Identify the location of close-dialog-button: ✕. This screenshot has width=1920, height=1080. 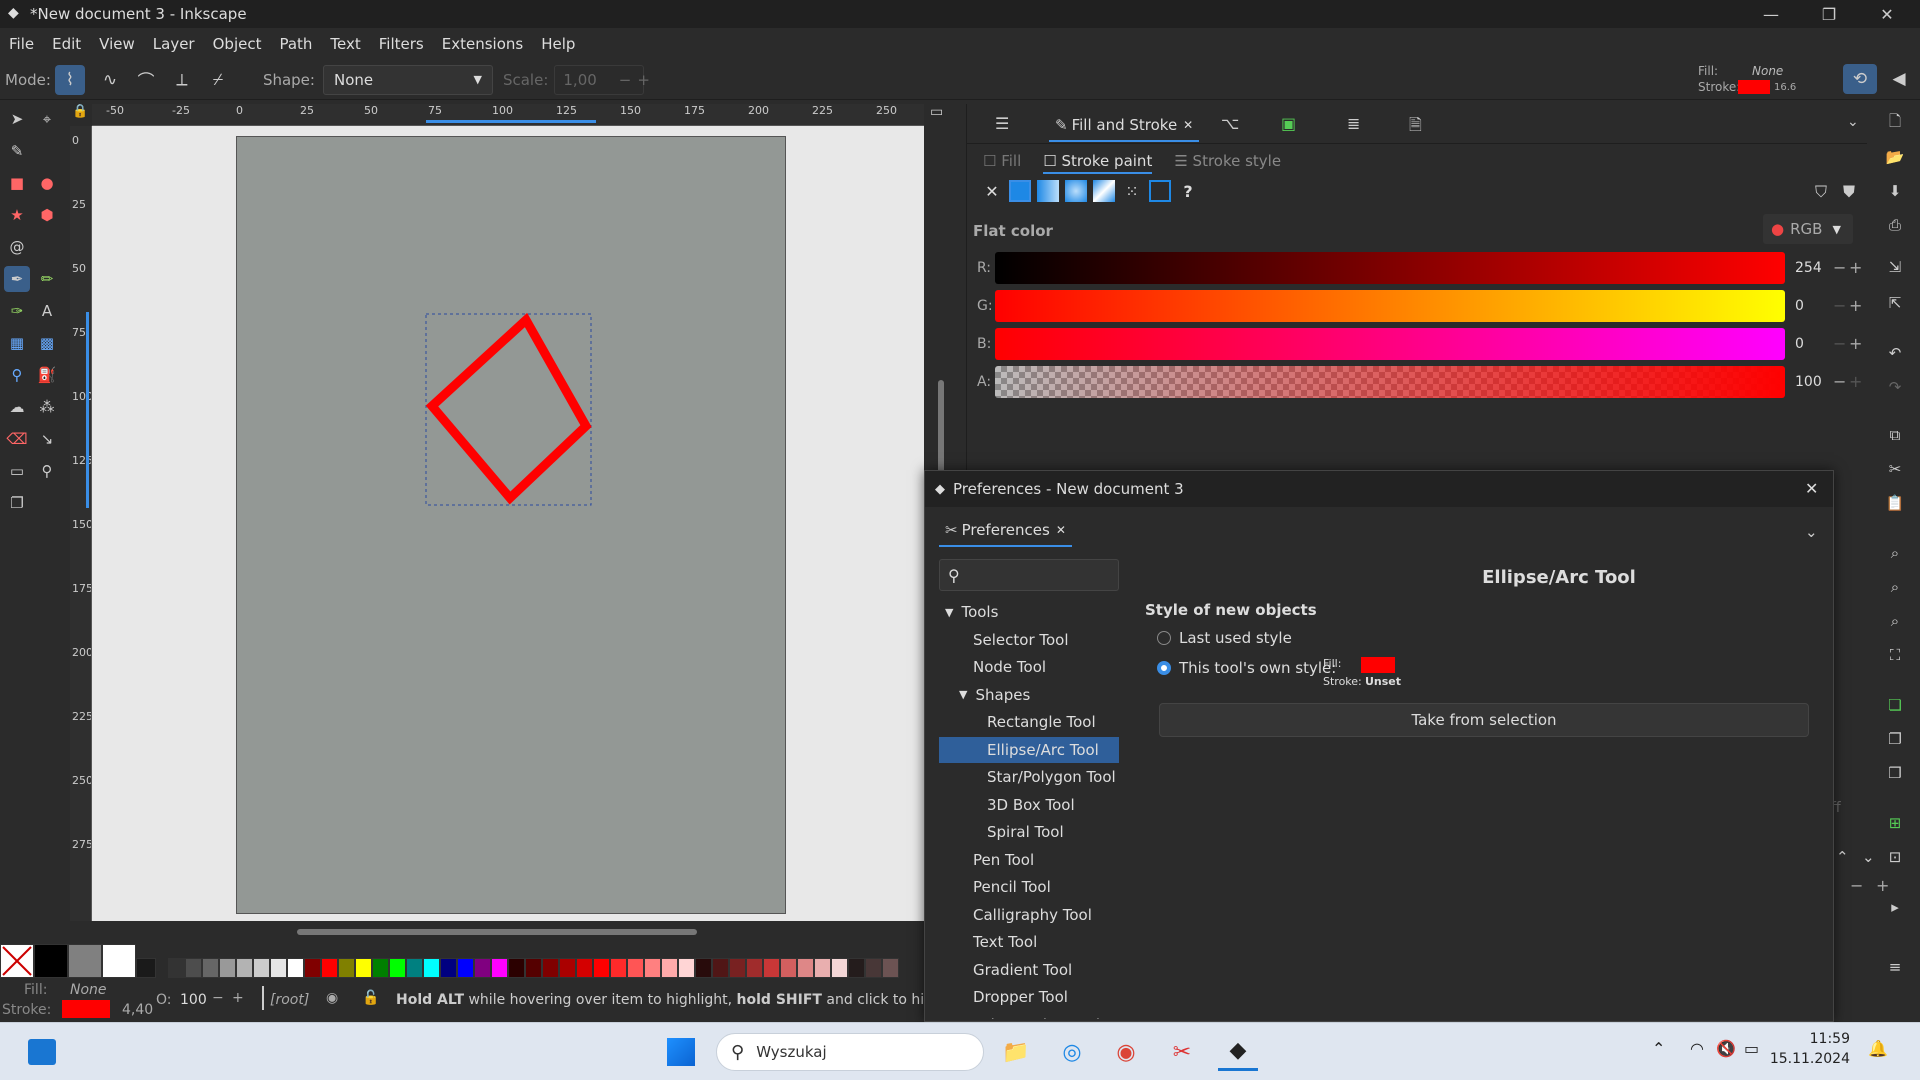
(1811, 488).